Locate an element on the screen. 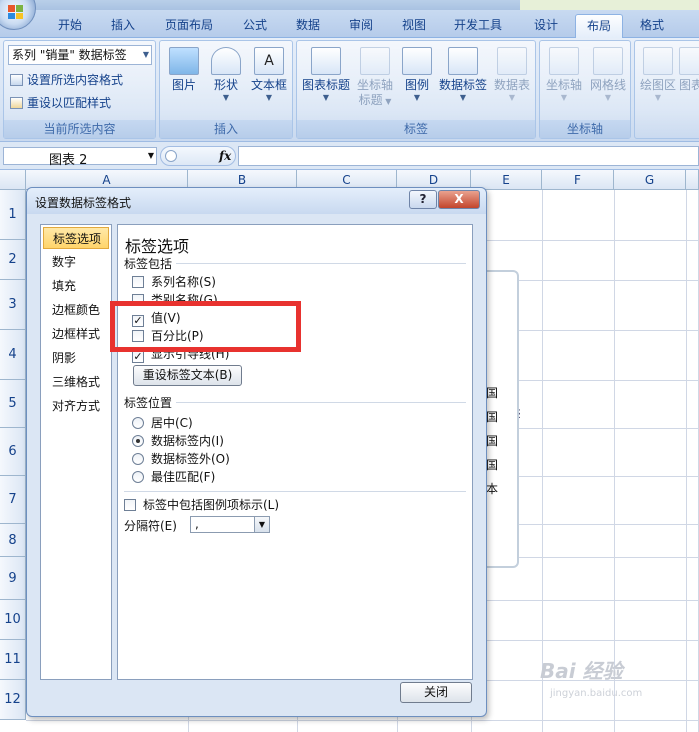 Image resolution: width=699 pixels, height=732 pixels. select-all-corner is located at coordinates (13, 180).